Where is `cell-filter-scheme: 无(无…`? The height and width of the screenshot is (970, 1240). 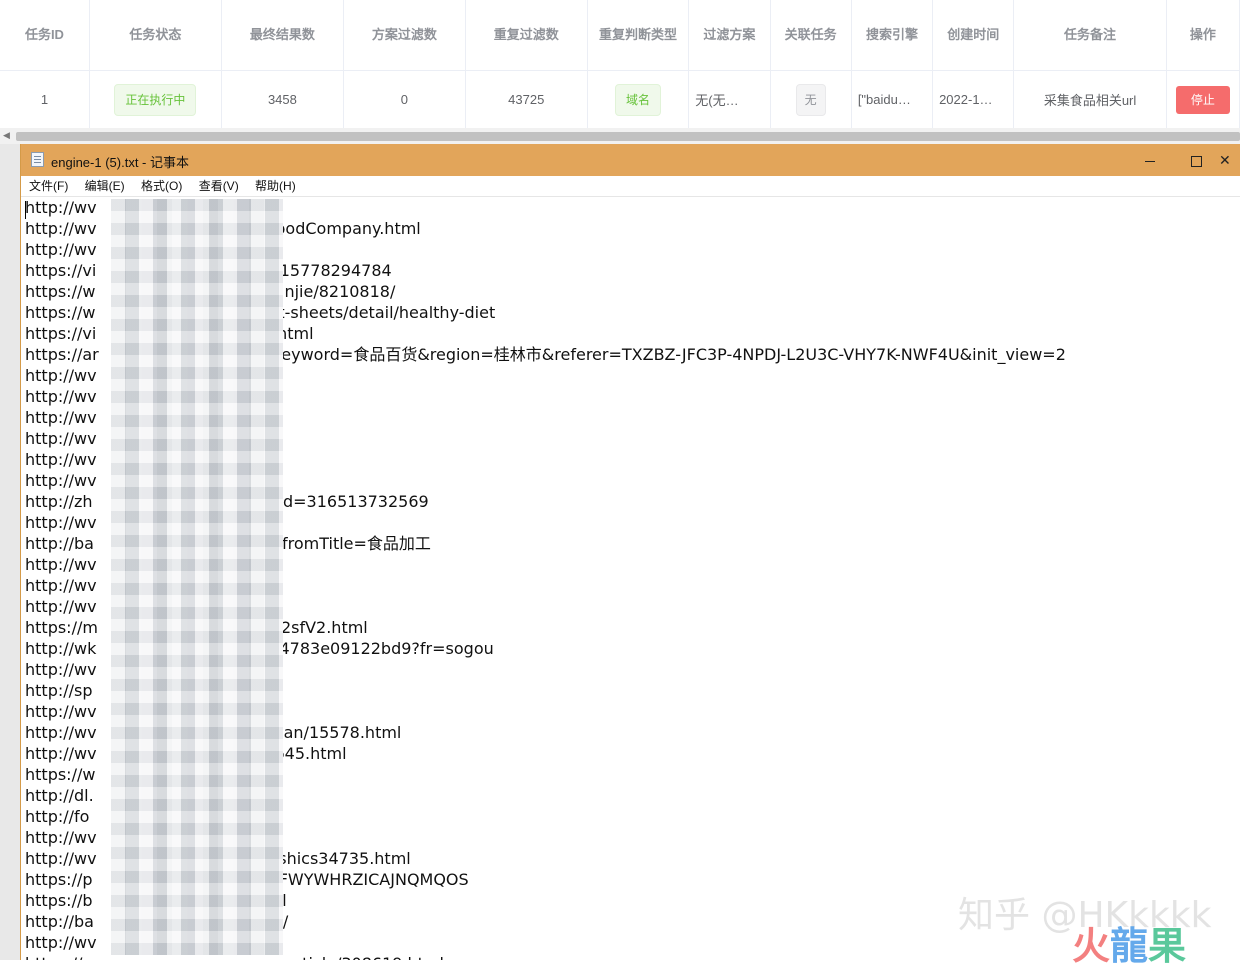
cell-filter-scheme: 无(无… is located at coordinates (729, 99).